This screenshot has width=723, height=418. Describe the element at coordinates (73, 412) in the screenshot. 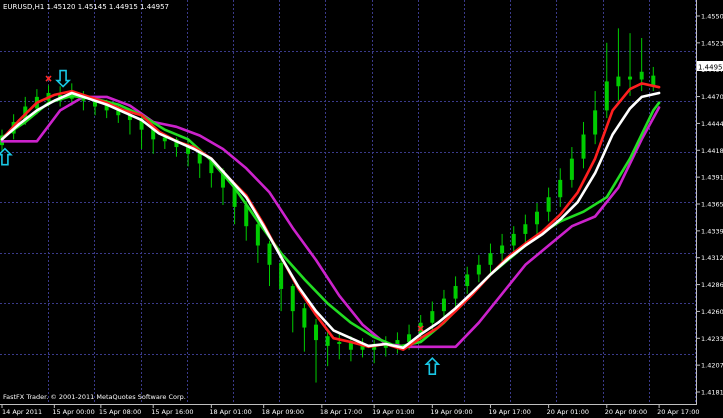

I see `x-tick-label: 15 Apr 00:00` at that location.